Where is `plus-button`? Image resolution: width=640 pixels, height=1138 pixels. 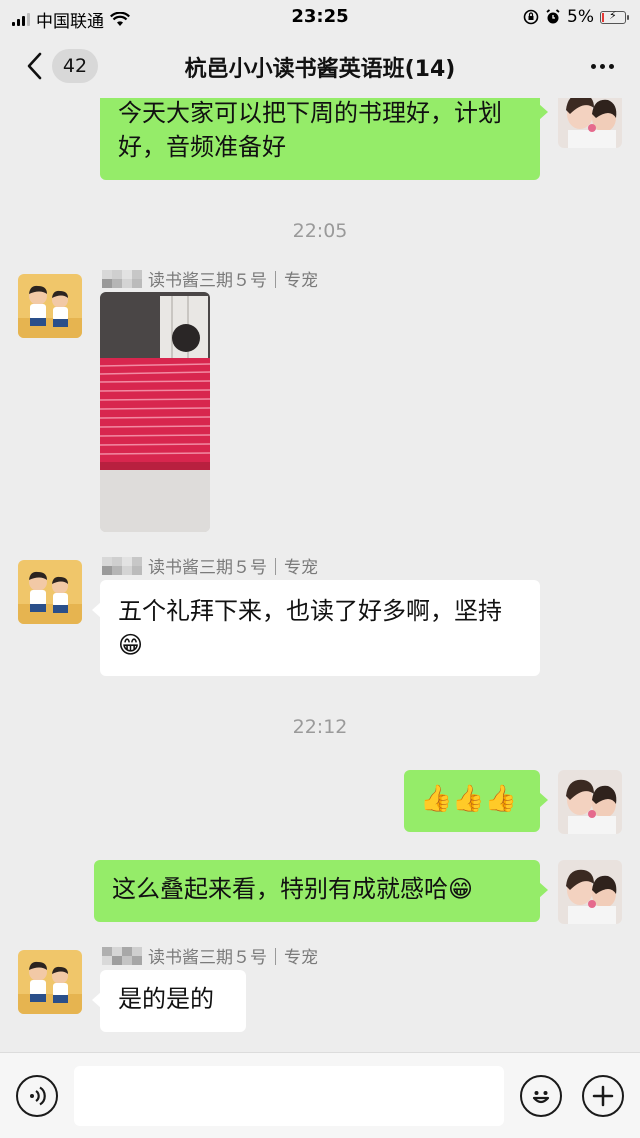
plus-button is located at coordinates (603, 1096).